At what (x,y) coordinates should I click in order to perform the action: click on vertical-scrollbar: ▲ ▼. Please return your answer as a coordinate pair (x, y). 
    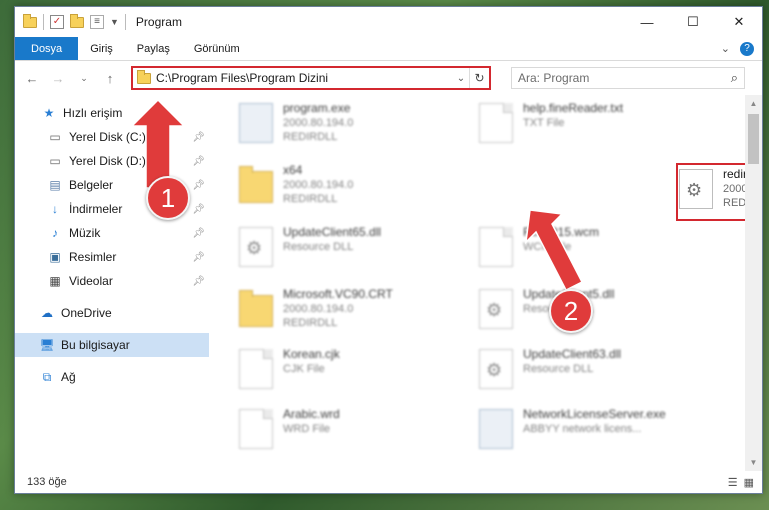
    Looking at the image, I should click on (753, 283).